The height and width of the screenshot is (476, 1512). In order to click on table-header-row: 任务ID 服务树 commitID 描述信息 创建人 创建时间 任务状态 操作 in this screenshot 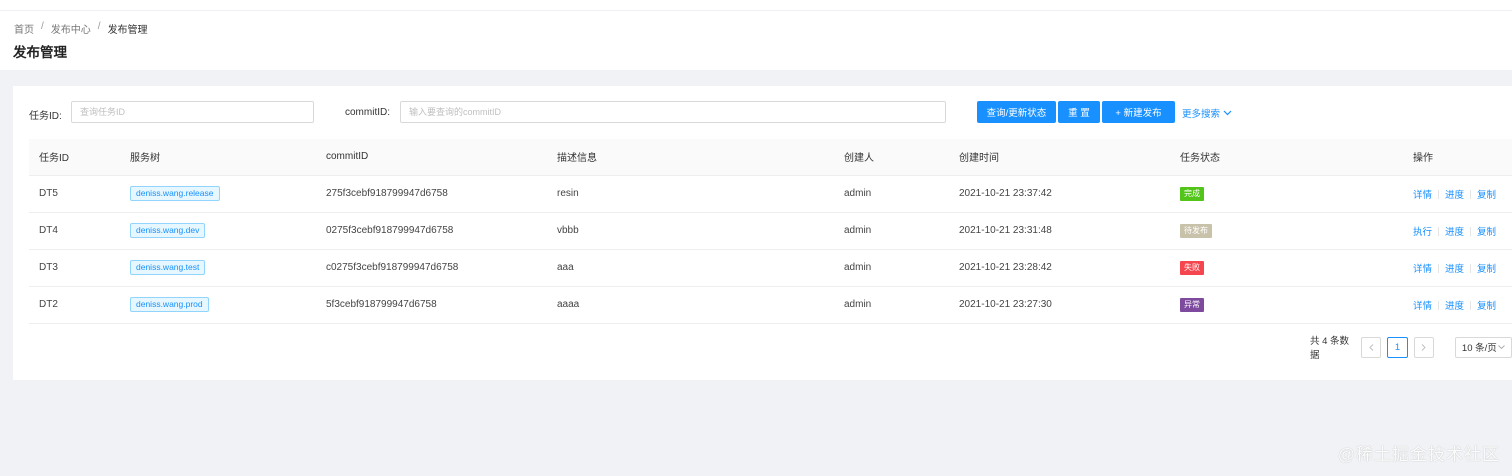, I will do `click(770, 157)`.